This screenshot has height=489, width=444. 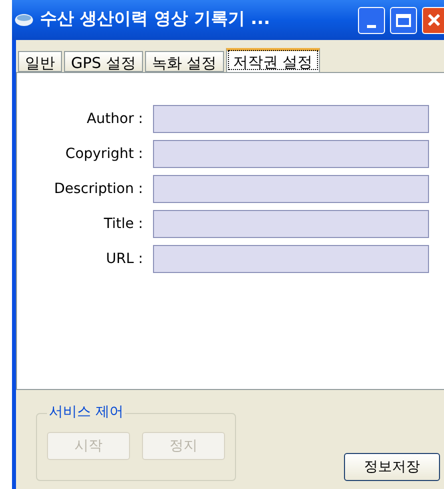 I want to click on field-label: Copyright :, so click(x=104, y=154).